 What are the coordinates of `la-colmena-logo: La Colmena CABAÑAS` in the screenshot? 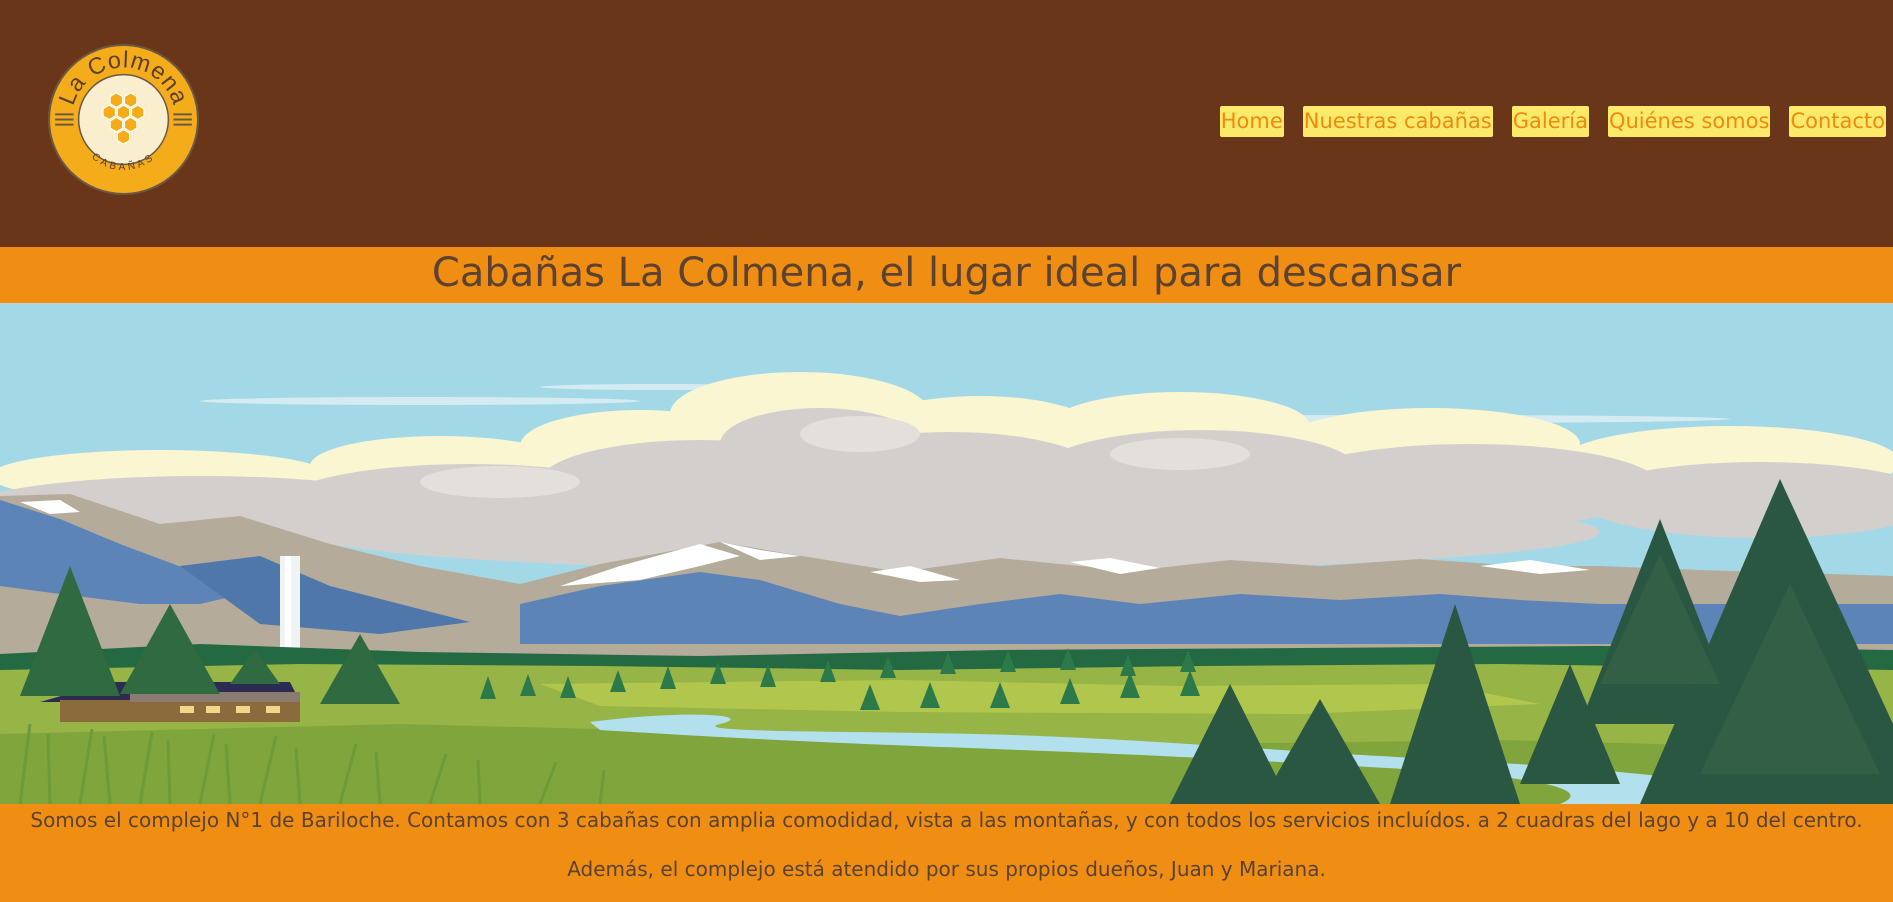 It's located at (123, 119).